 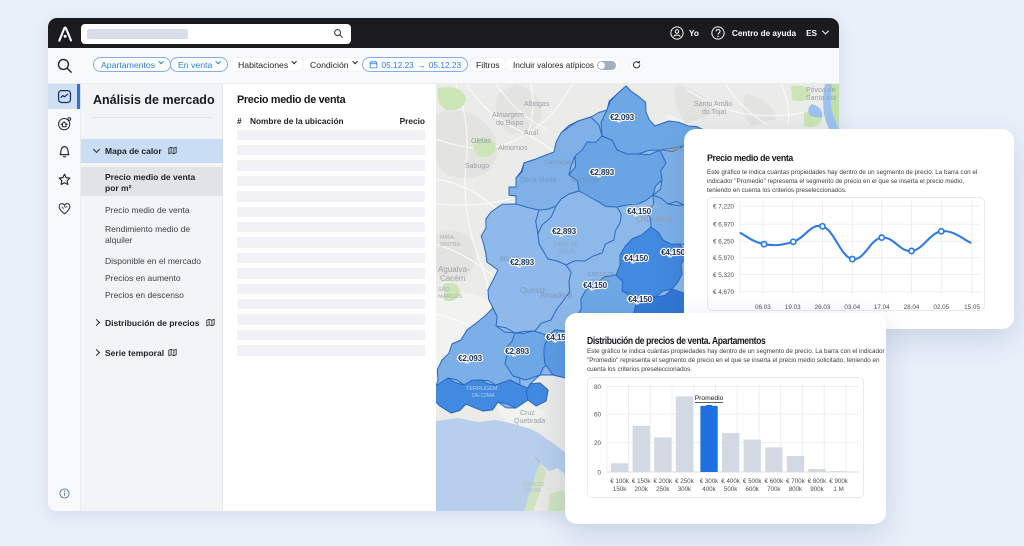 I want to click on svg-text: 300k, so click(x=685, y=489).